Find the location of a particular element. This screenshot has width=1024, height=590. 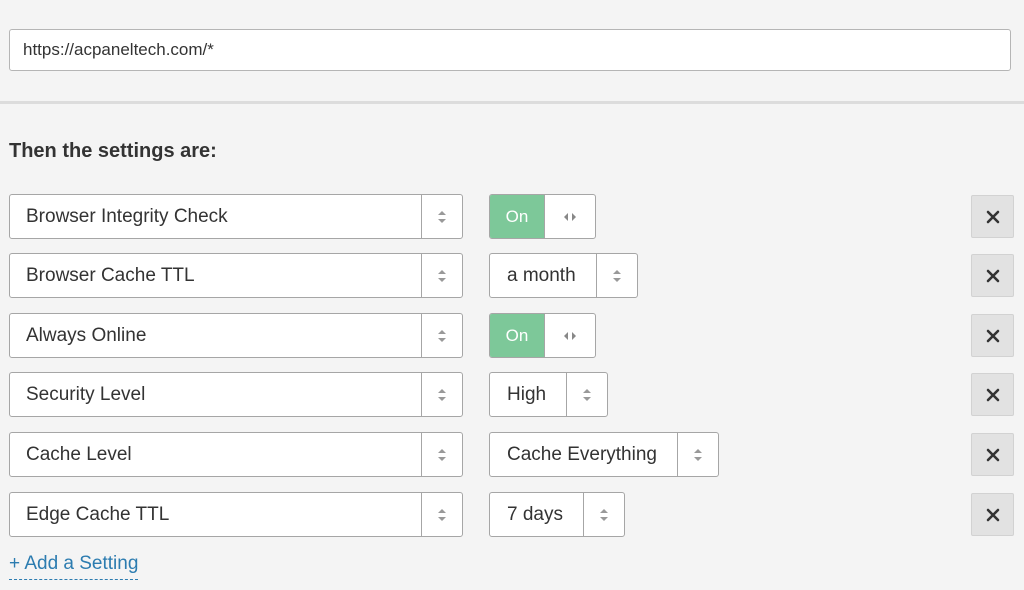

value-select: High is located at coordinates (549, 394).